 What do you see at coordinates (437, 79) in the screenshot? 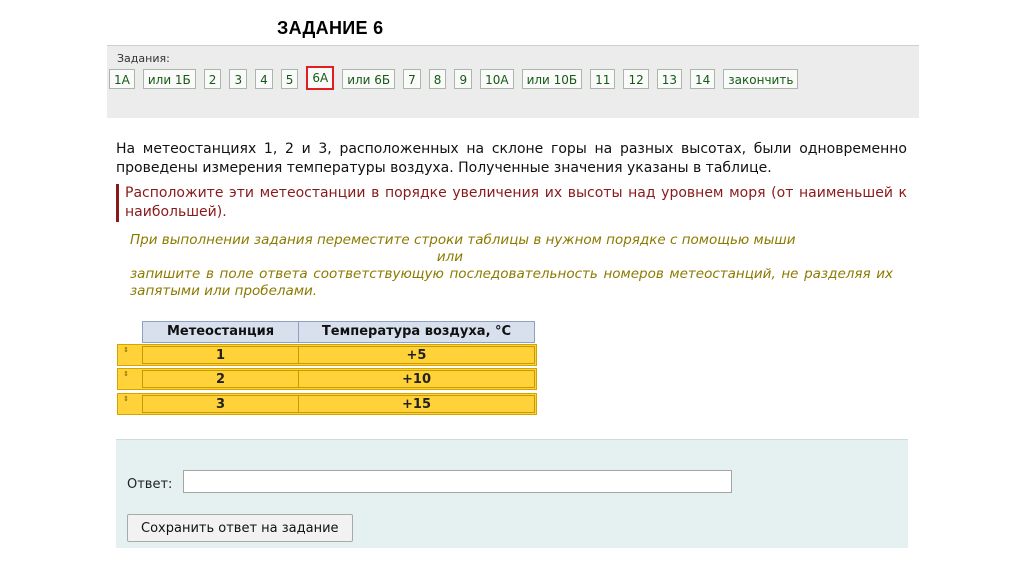
I see `task-button-8: 8` at bounding box center [437, 79].